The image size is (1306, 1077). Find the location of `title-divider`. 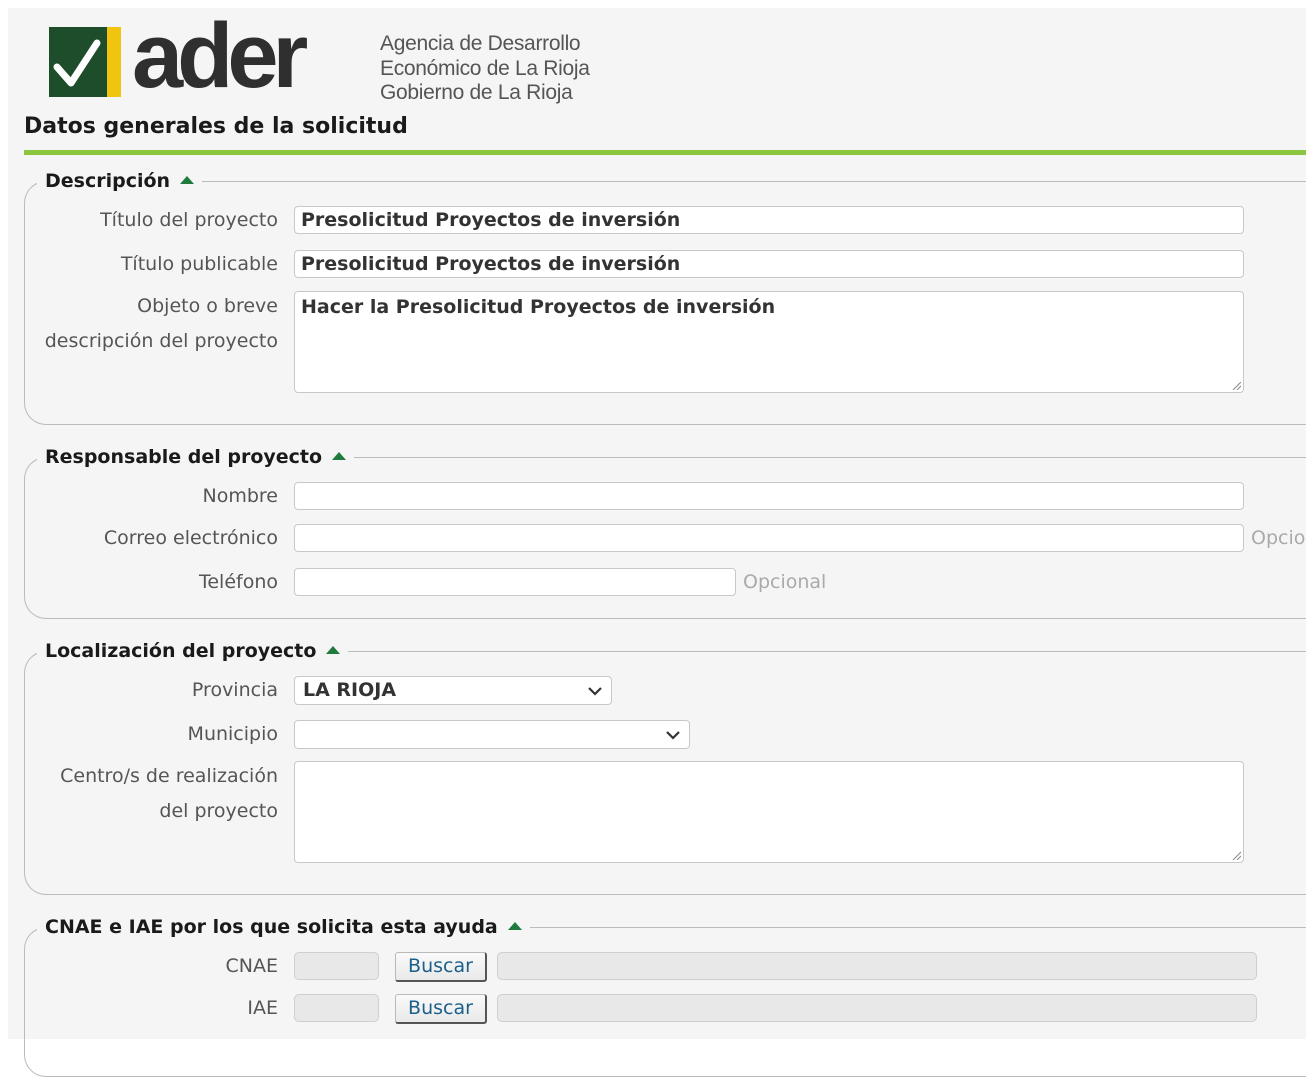

title-divider is located at coordinates (665, 152).